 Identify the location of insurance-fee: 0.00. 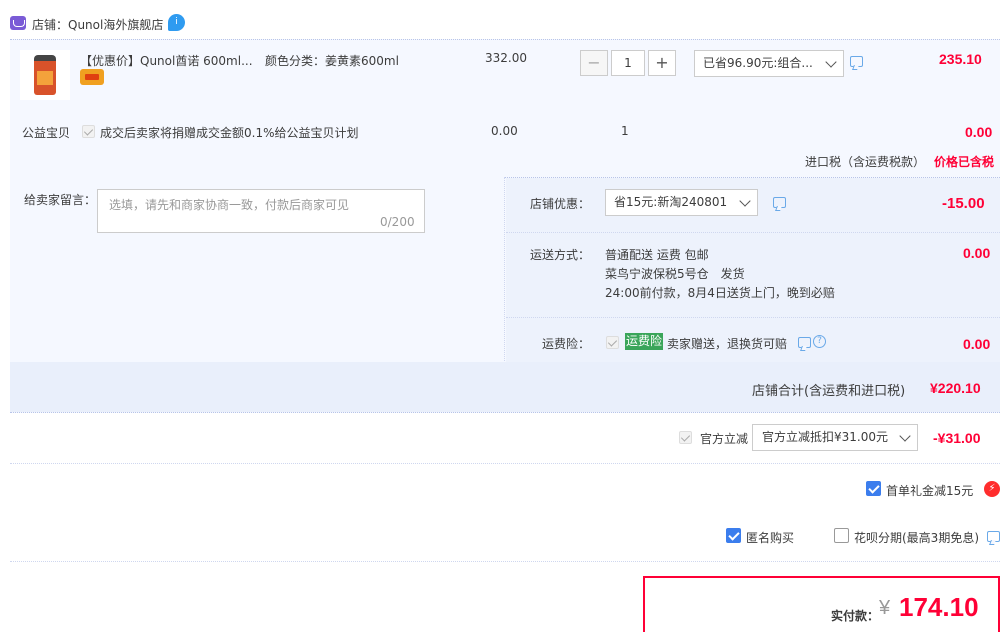
(977, 344).